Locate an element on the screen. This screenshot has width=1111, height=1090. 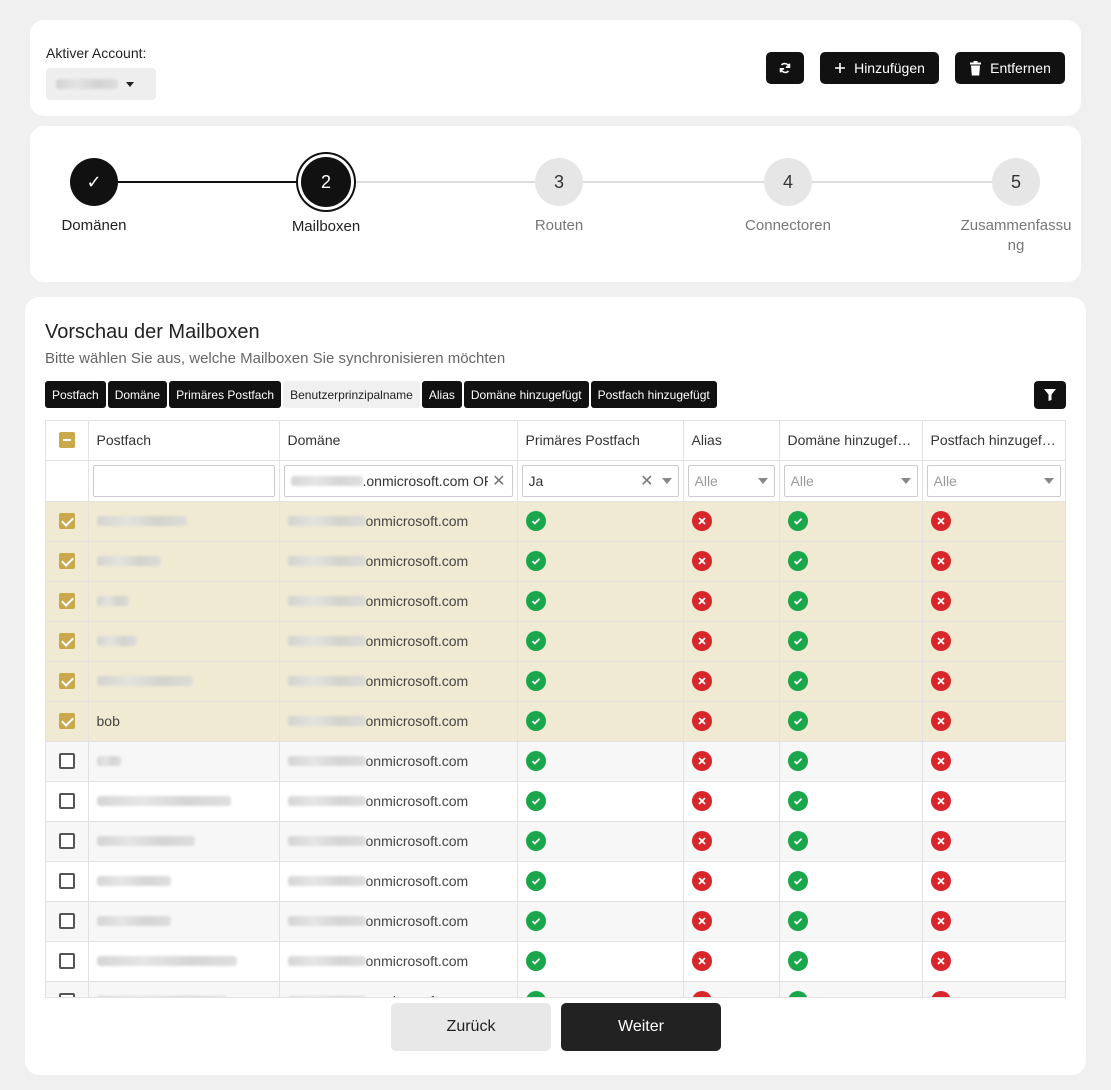
mailbox-added-filter-select: Alle is located at coordinates (993, 480).